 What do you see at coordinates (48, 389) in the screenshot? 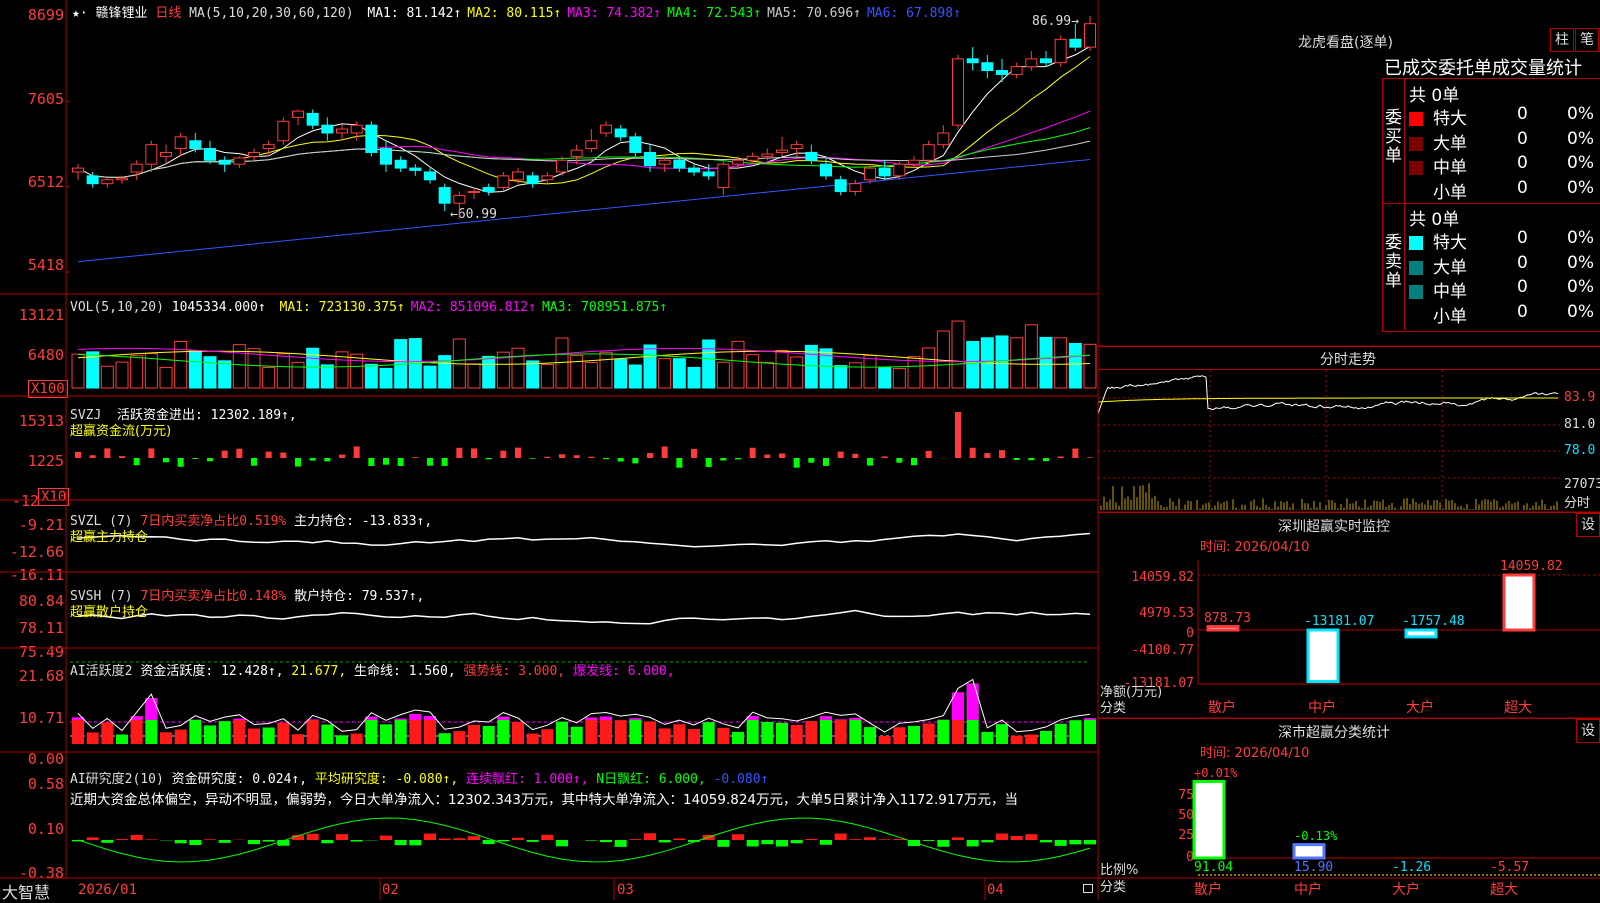
I see `vol-unit: X100` at bounding box center [48, 389].